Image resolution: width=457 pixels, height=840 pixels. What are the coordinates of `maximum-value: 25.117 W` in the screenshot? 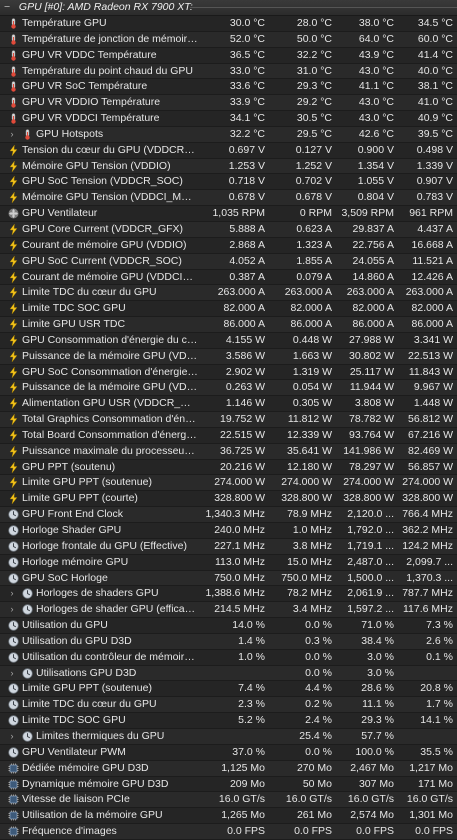 It's located at (371, 371).